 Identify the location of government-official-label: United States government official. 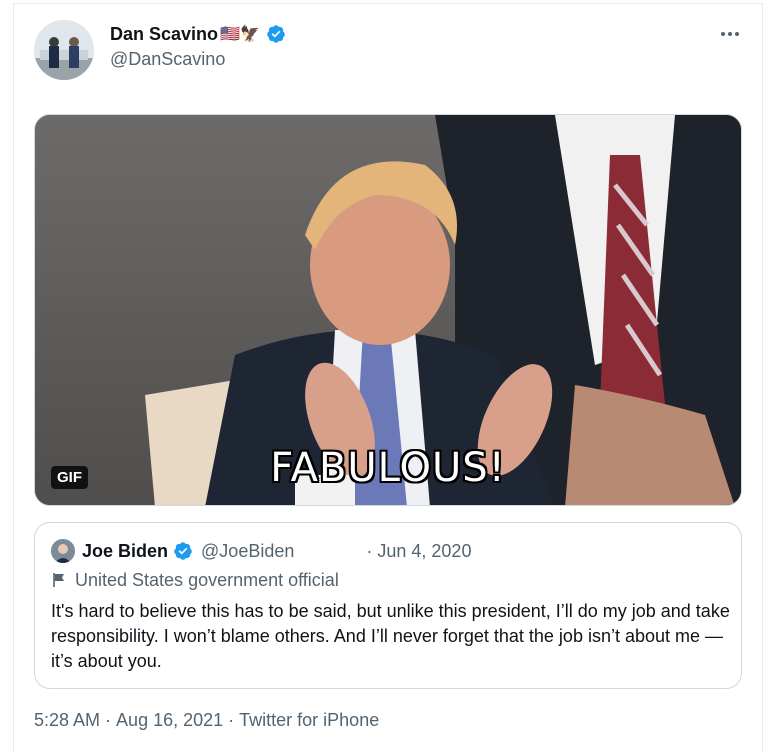
(207, 579).